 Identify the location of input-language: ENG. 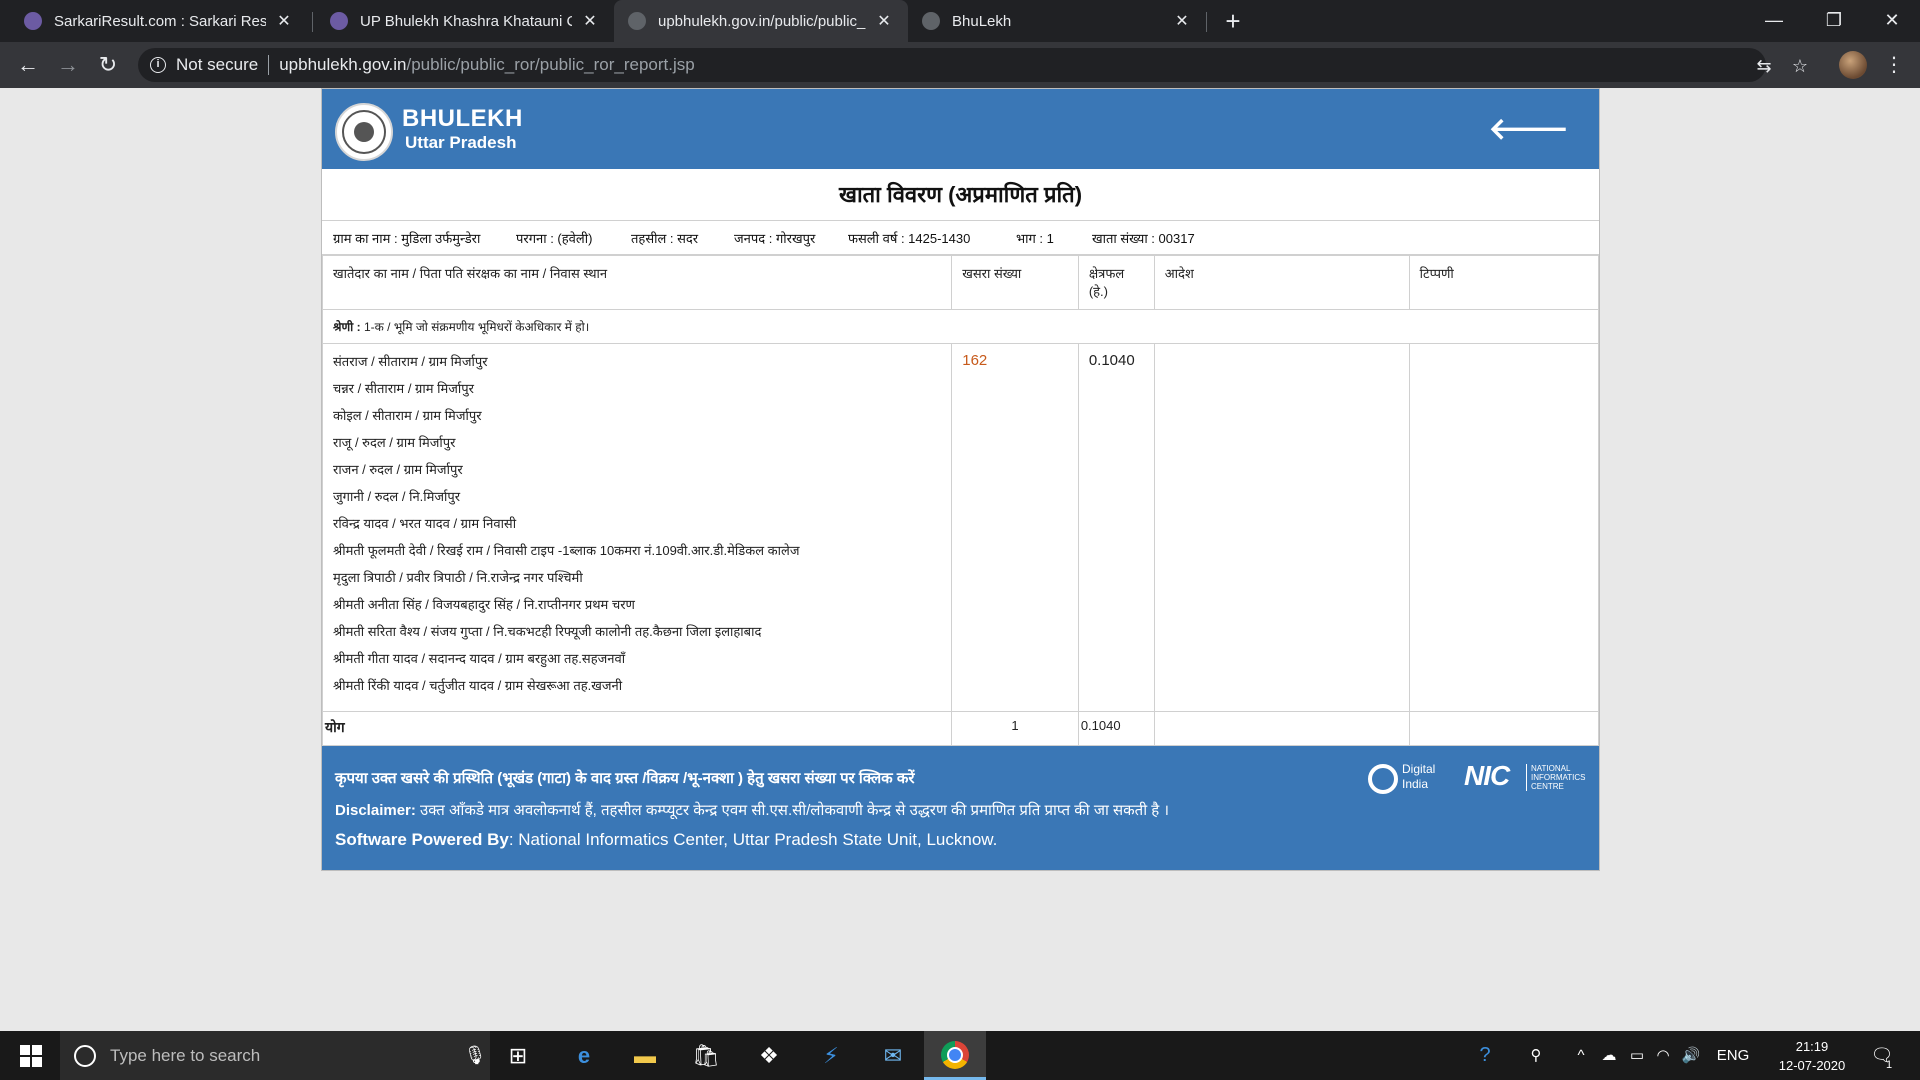
(1733, 1055).